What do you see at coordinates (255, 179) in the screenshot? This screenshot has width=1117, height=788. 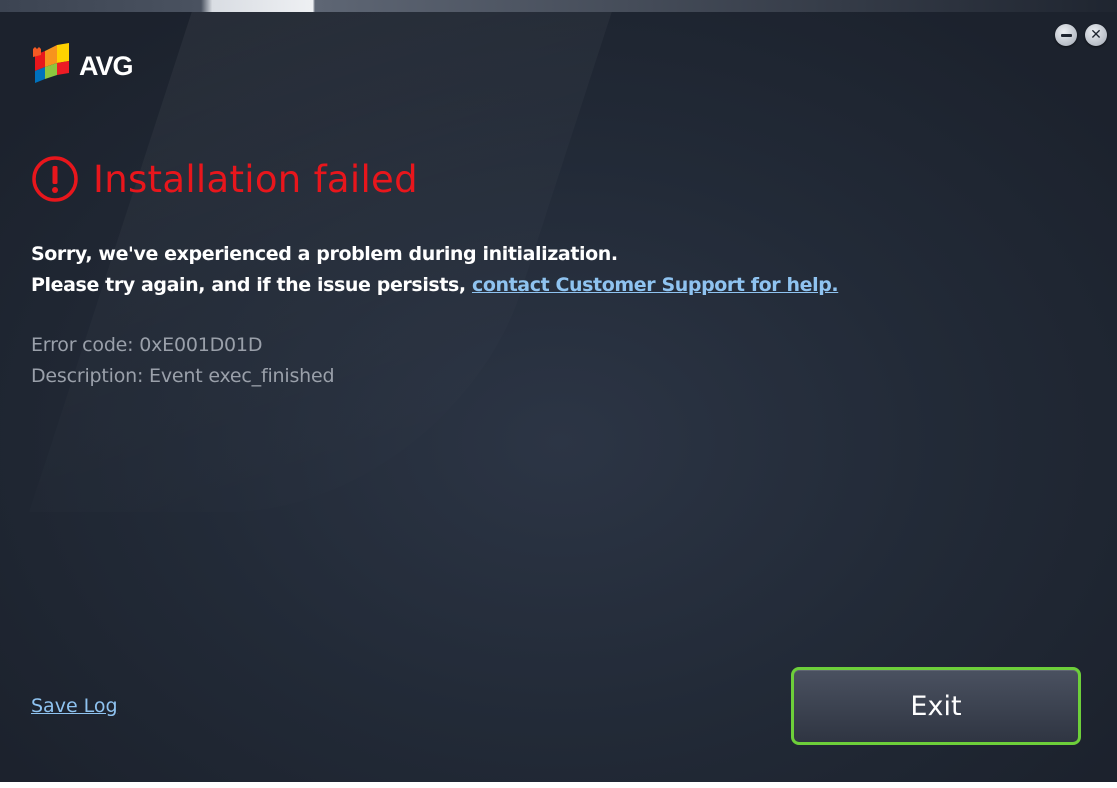 I see `page-title: Installation failed` at bounding box center [255, 179].